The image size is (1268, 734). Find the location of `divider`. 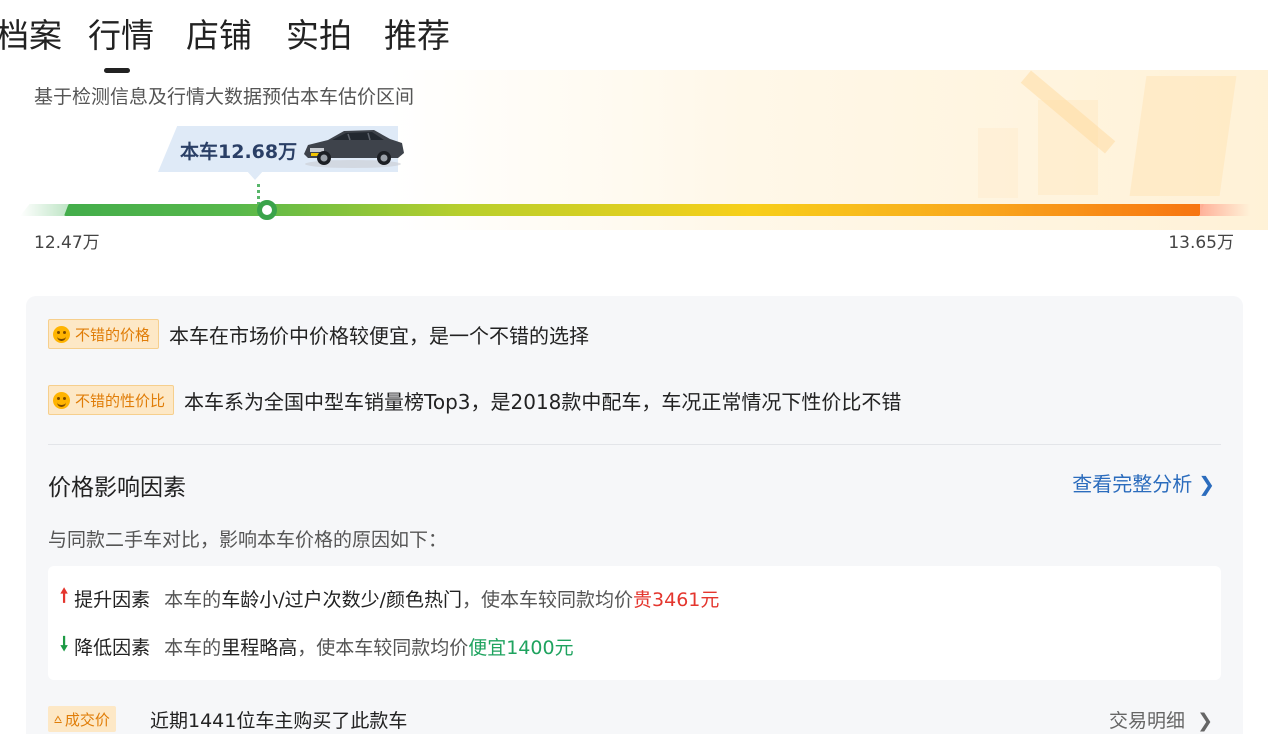

divider is located at coordinates (634, 444).